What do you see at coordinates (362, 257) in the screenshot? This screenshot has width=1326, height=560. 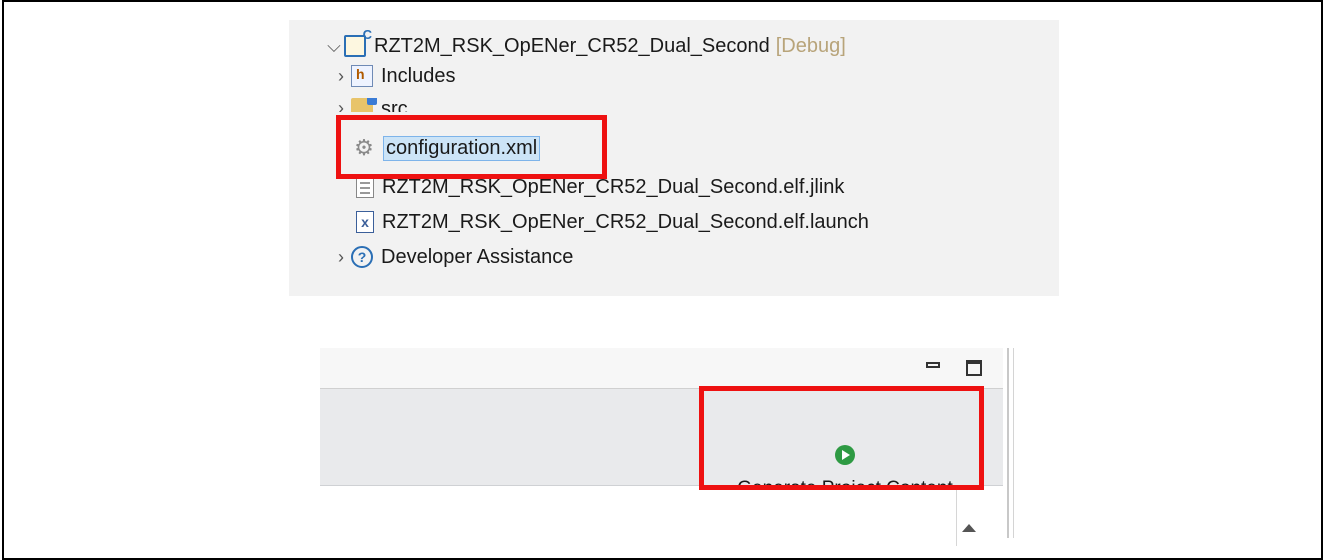 I see `help-icon: ?` at bounding box center [362, 257].